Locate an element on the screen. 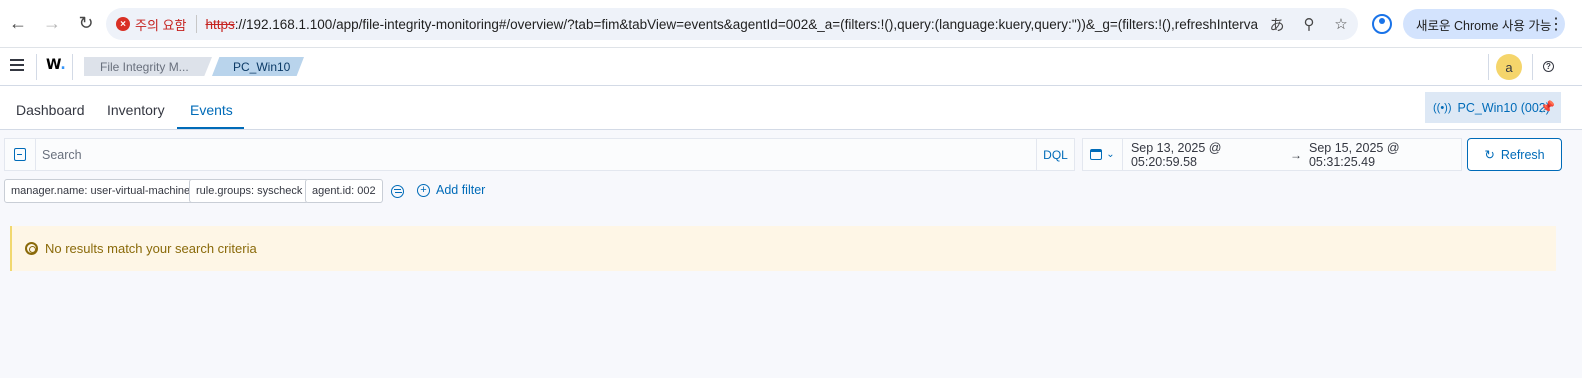  agent-signal-icon: ((•)) is located at coordinates (1442, 107).